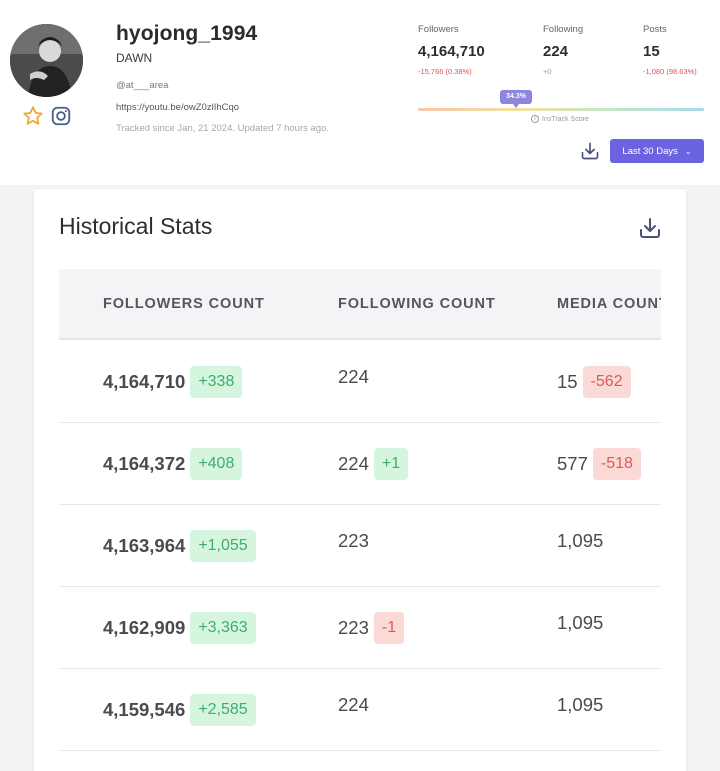 This screenshot has width=720, height=771. I want to click on following-label: Following, so click(563, 29).